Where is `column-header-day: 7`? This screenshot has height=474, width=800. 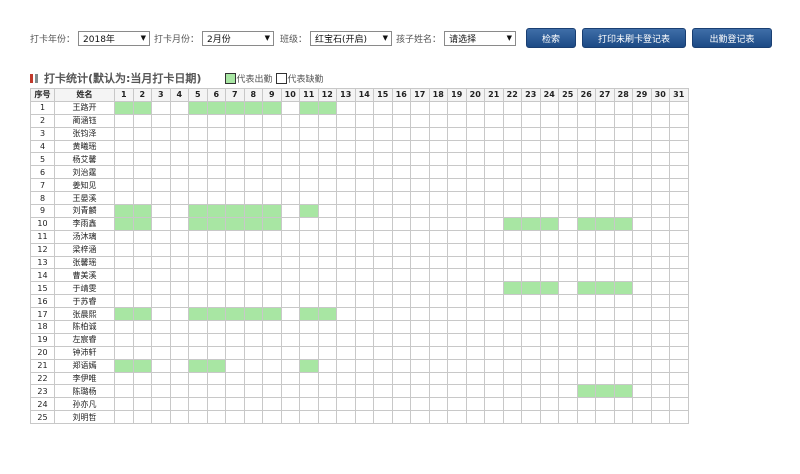 column-header-day: 7 is located at coordinates (235, 95).